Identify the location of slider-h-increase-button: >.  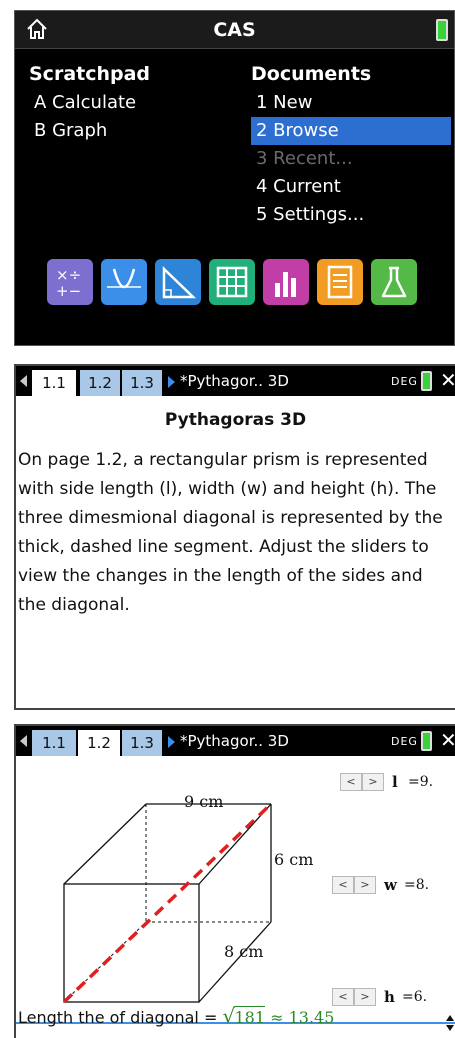
(365, 997).